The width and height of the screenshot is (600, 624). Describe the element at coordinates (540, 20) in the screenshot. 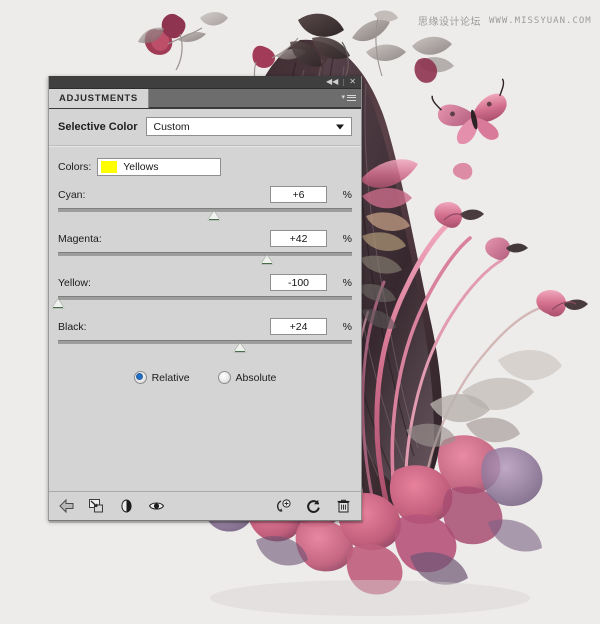

I see `watermark-en: WWW.MISSYUAN.COM` at that location.